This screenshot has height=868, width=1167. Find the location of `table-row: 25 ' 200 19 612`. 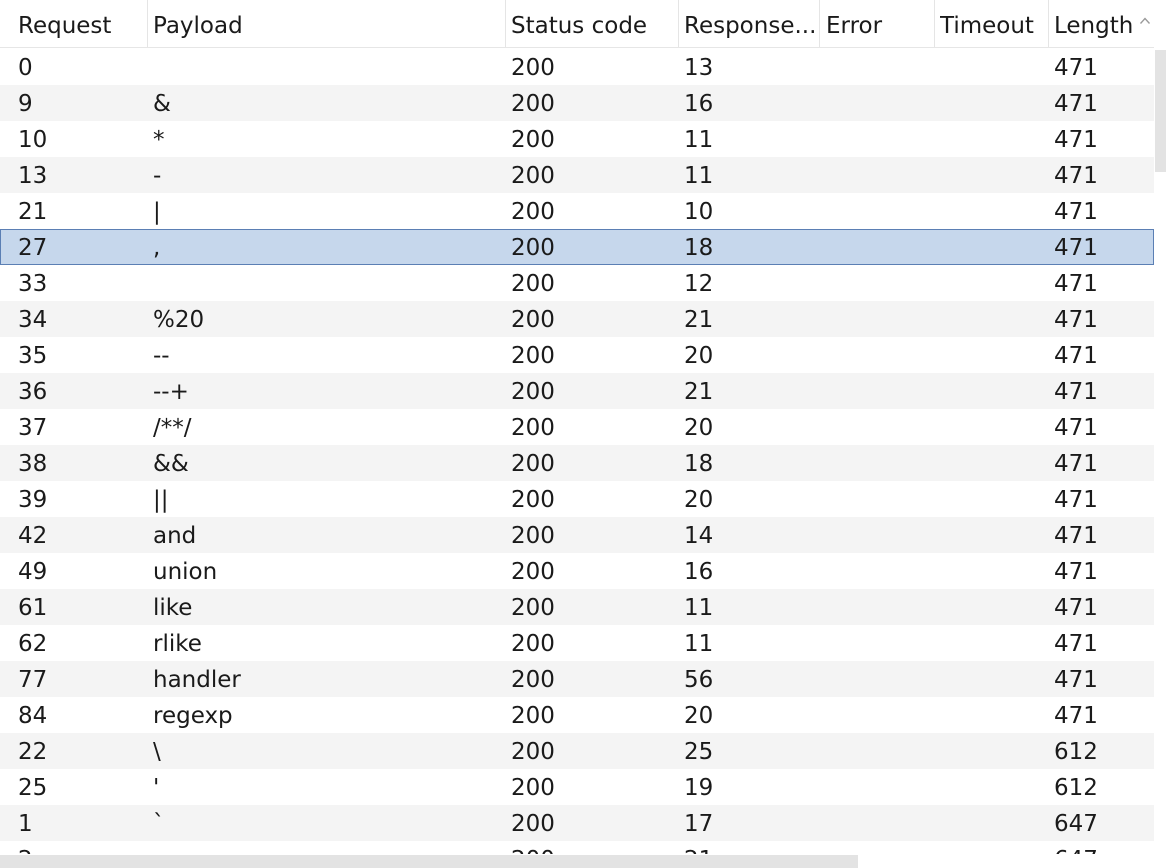

table-row: 25 ' 200 19 612 is located at coordinates (577, 787).